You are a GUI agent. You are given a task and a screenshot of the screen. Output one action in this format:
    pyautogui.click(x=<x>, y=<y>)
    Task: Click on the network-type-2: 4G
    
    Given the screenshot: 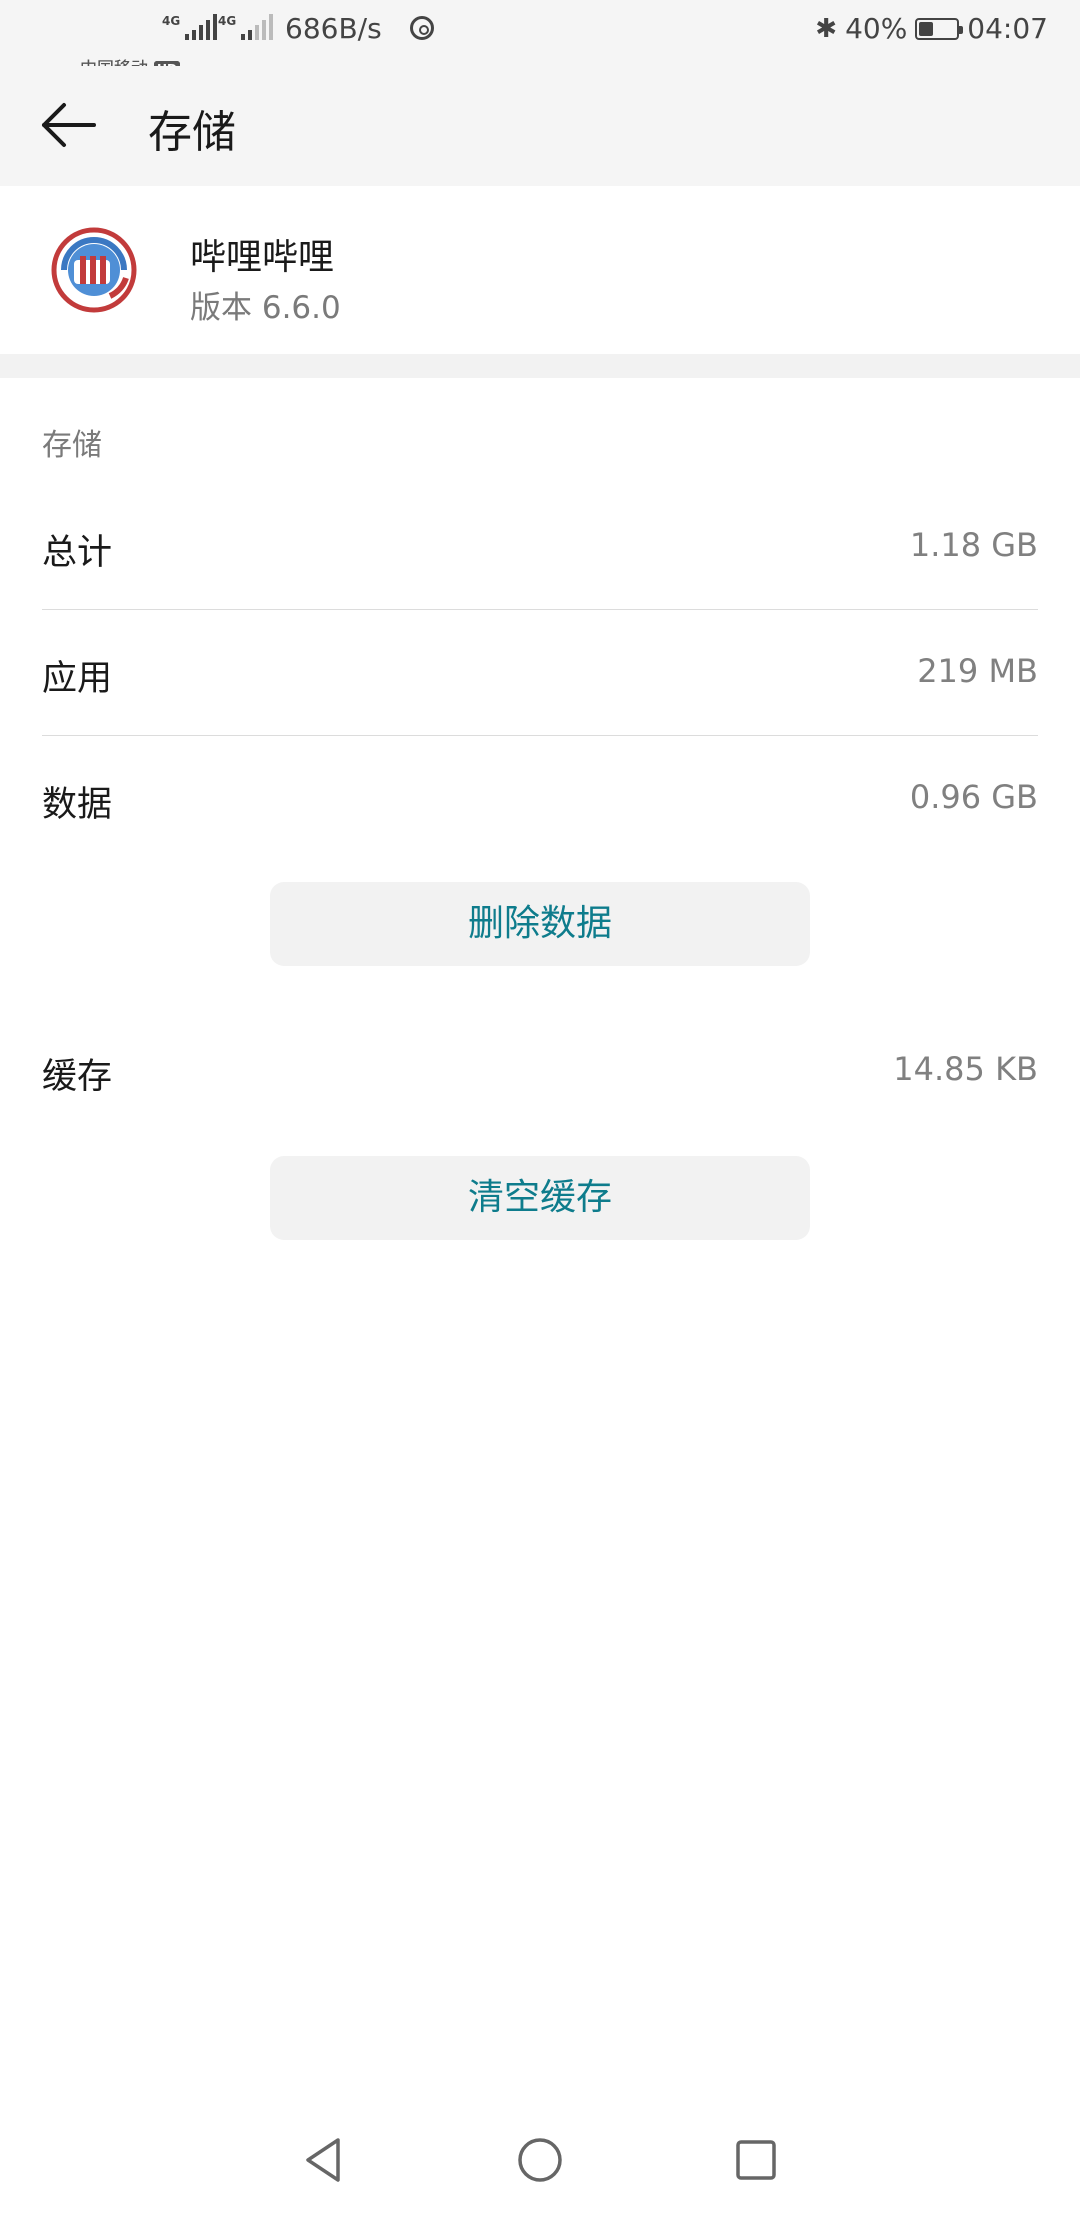 What is the action you would take?
    pyautogui.click(x=227, y=21)
    